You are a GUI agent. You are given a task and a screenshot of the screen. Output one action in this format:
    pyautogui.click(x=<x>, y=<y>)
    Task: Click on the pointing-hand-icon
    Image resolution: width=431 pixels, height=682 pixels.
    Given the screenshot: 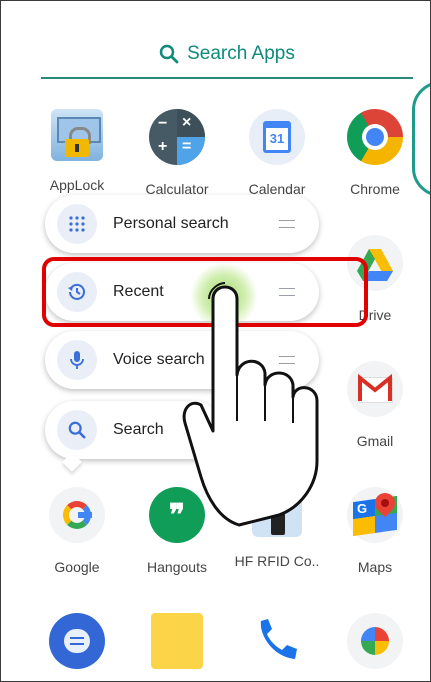 What is the action you would take?
    pyautogui.click(x=250, y=404)
    